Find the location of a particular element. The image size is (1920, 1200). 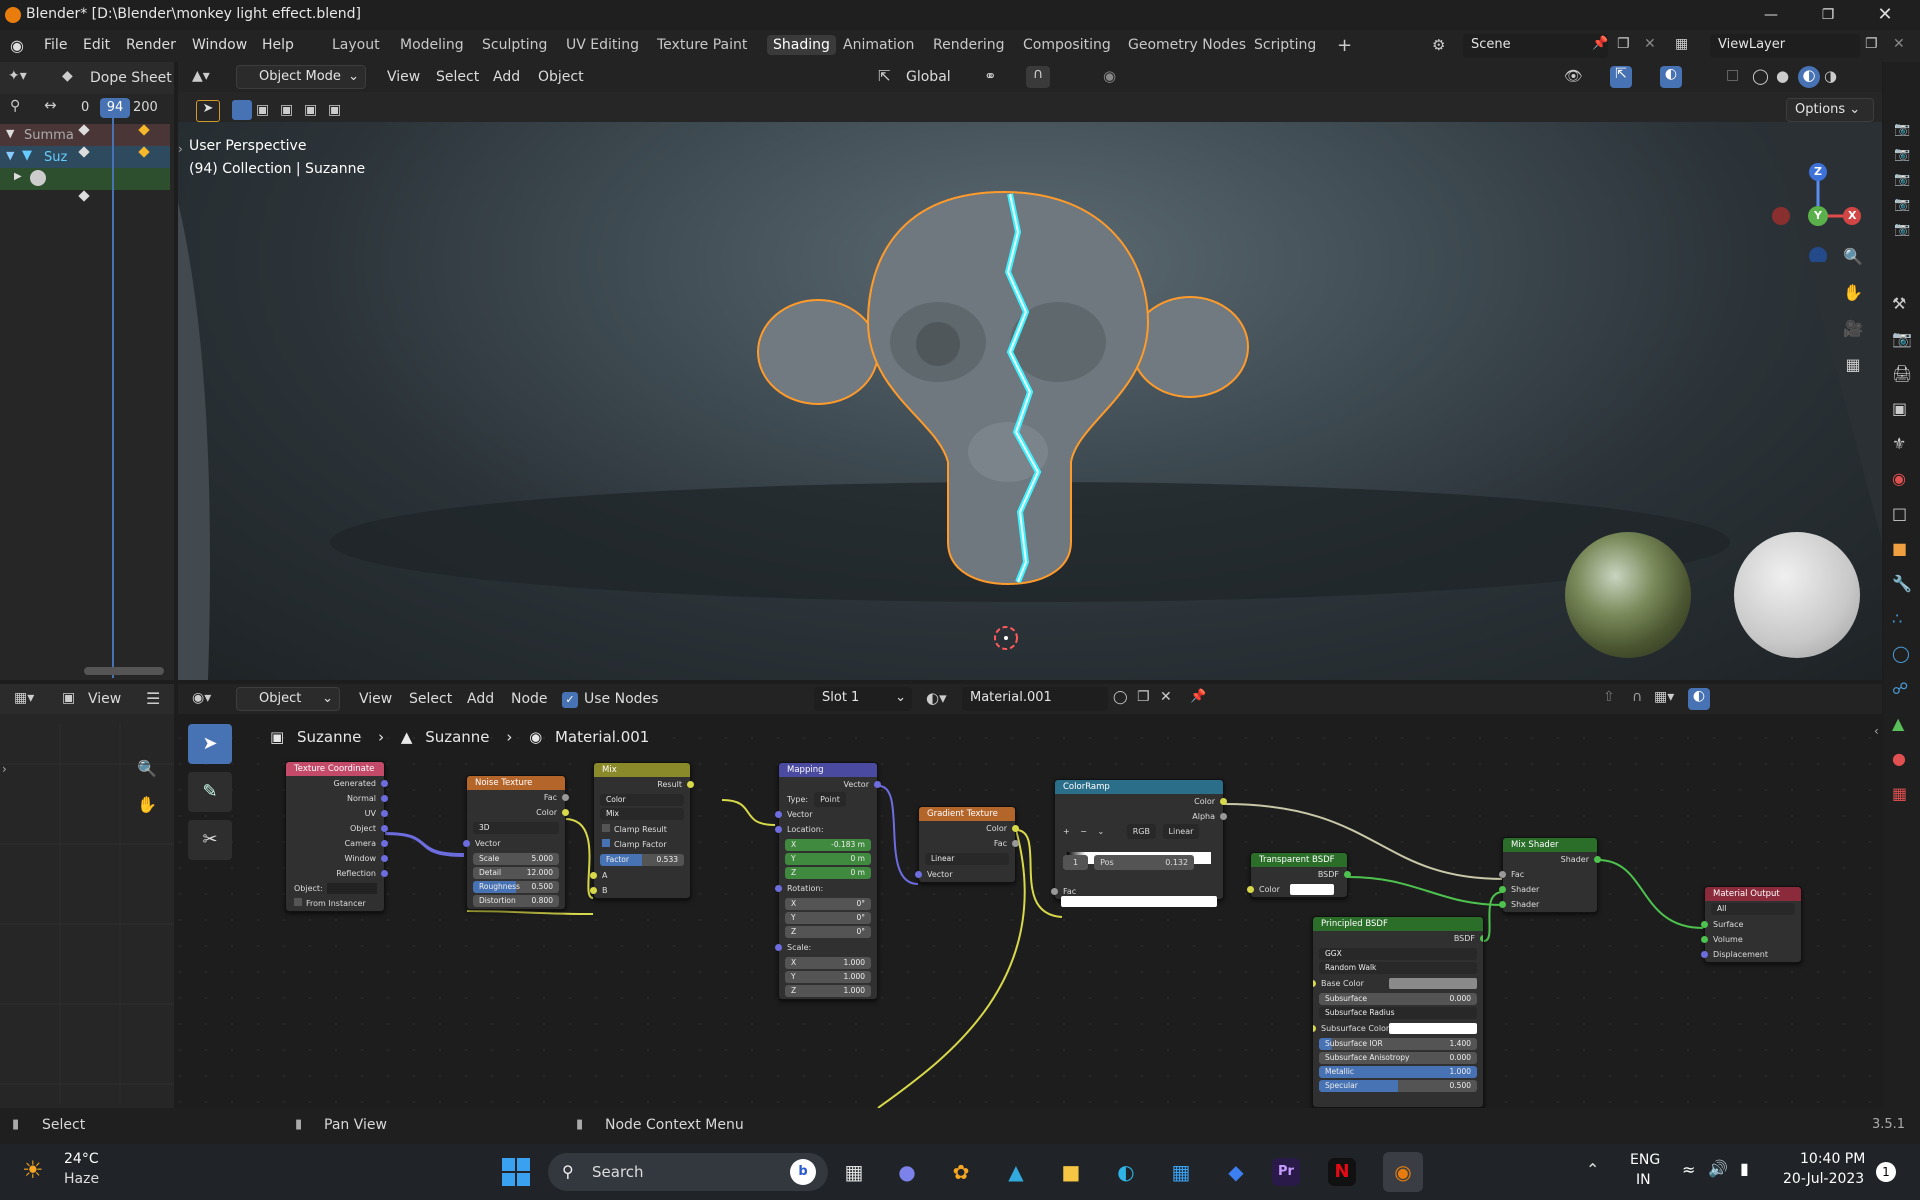

add-stop-icon: + is located at coordinates (1066, 831).